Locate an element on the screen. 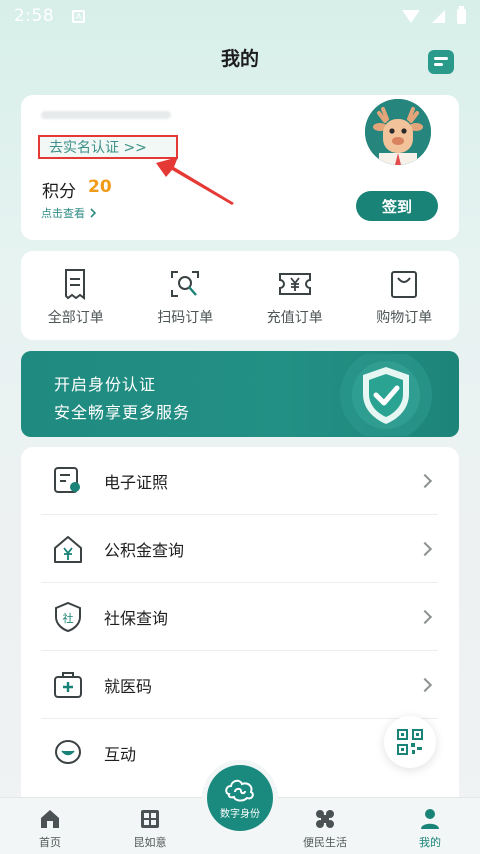 The image size is (480, 854). status-icons is located at coordinates (434, 14).